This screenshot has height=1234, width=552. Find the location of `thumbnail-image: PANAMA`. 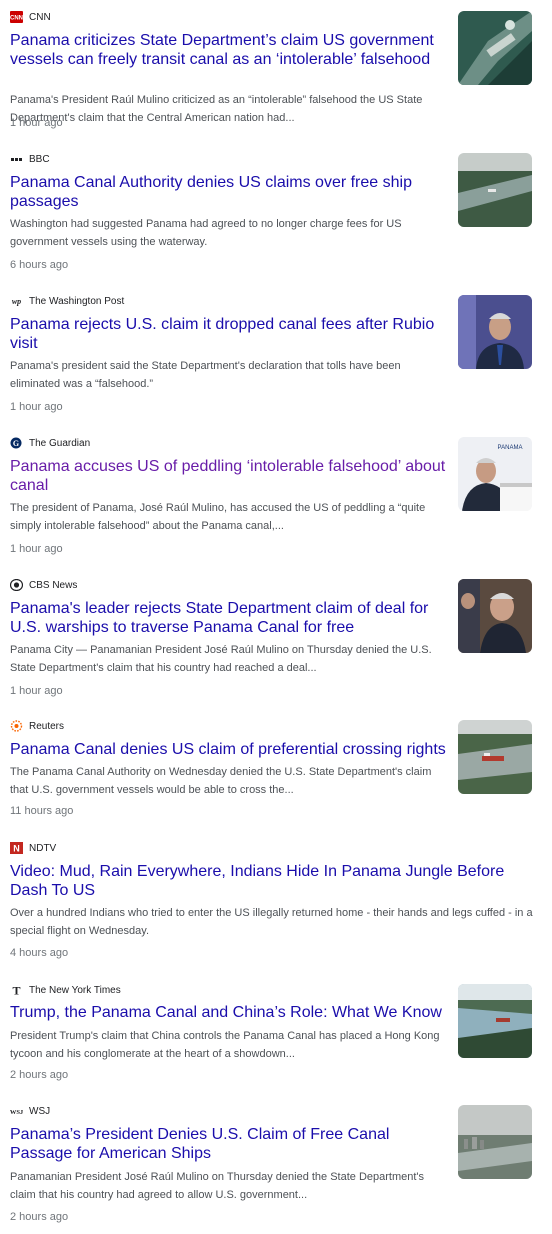

thumbnail-image: PANAMA is located at coordinates (495, 474).